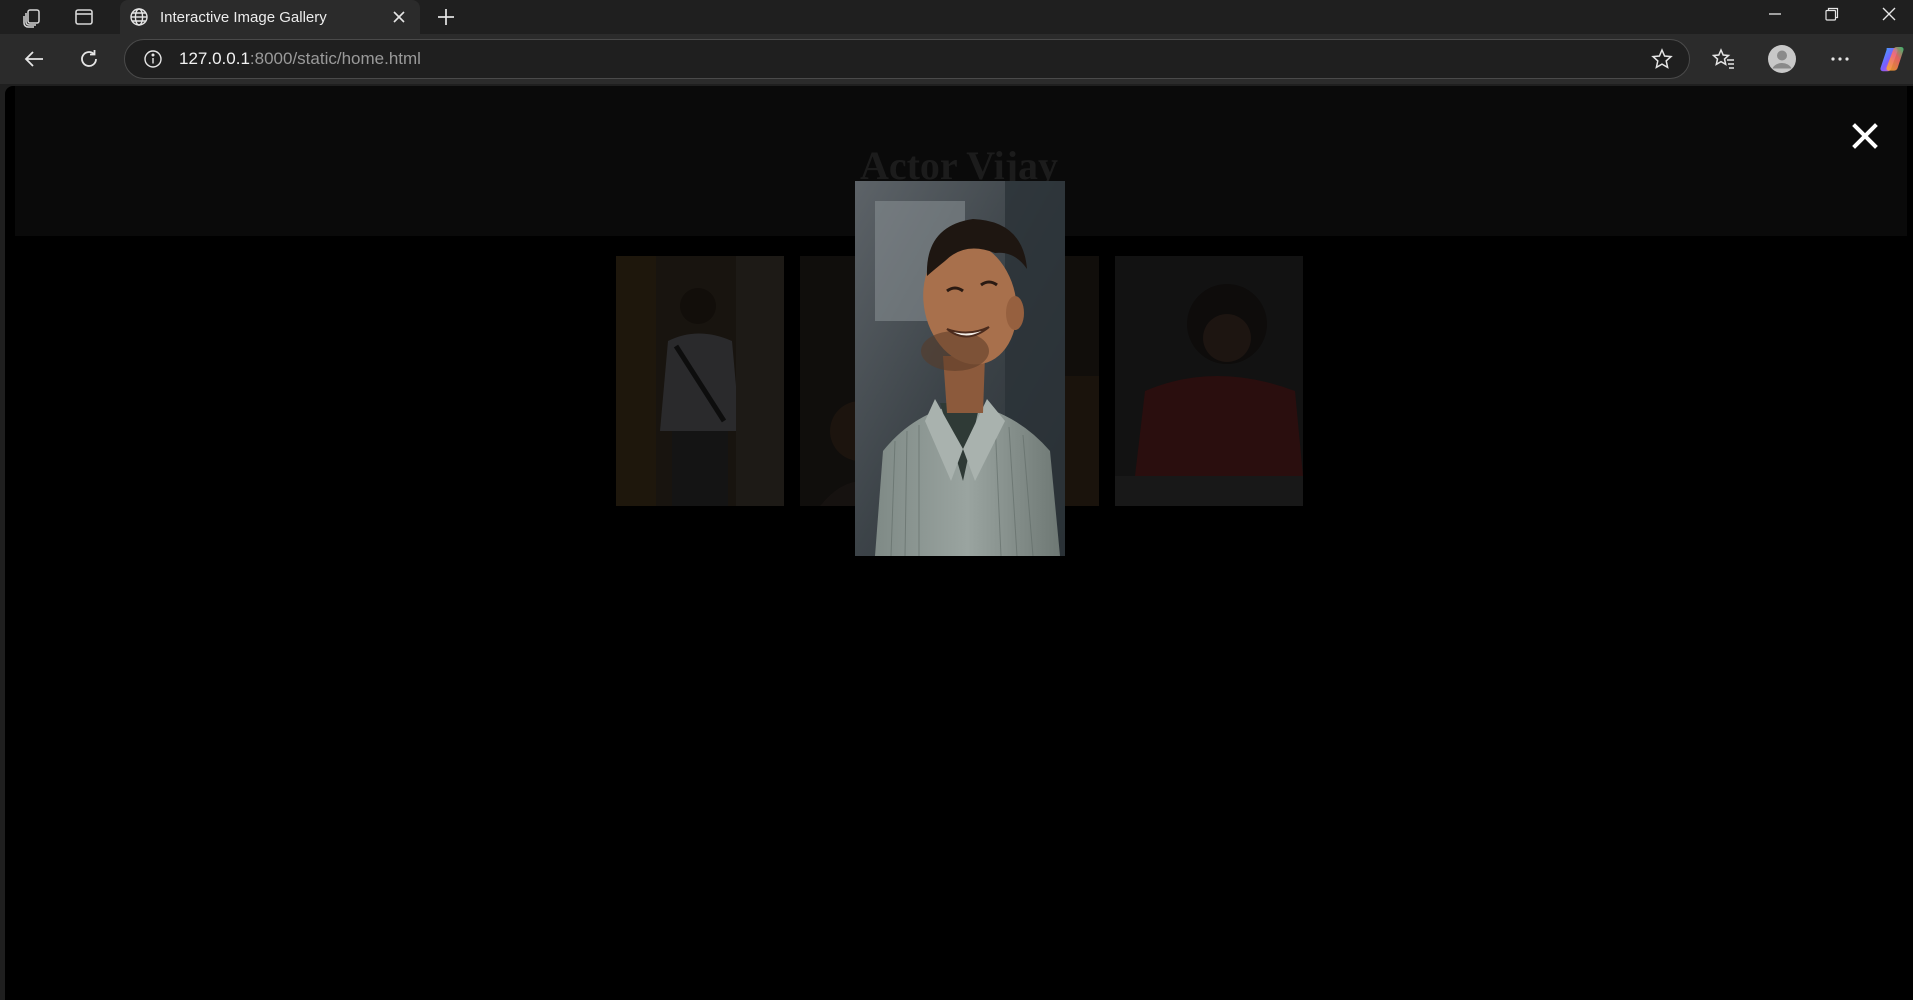 The width and height of the screenshot is (1913, 1000). I want to click on close-icon, so click(1865, 136).